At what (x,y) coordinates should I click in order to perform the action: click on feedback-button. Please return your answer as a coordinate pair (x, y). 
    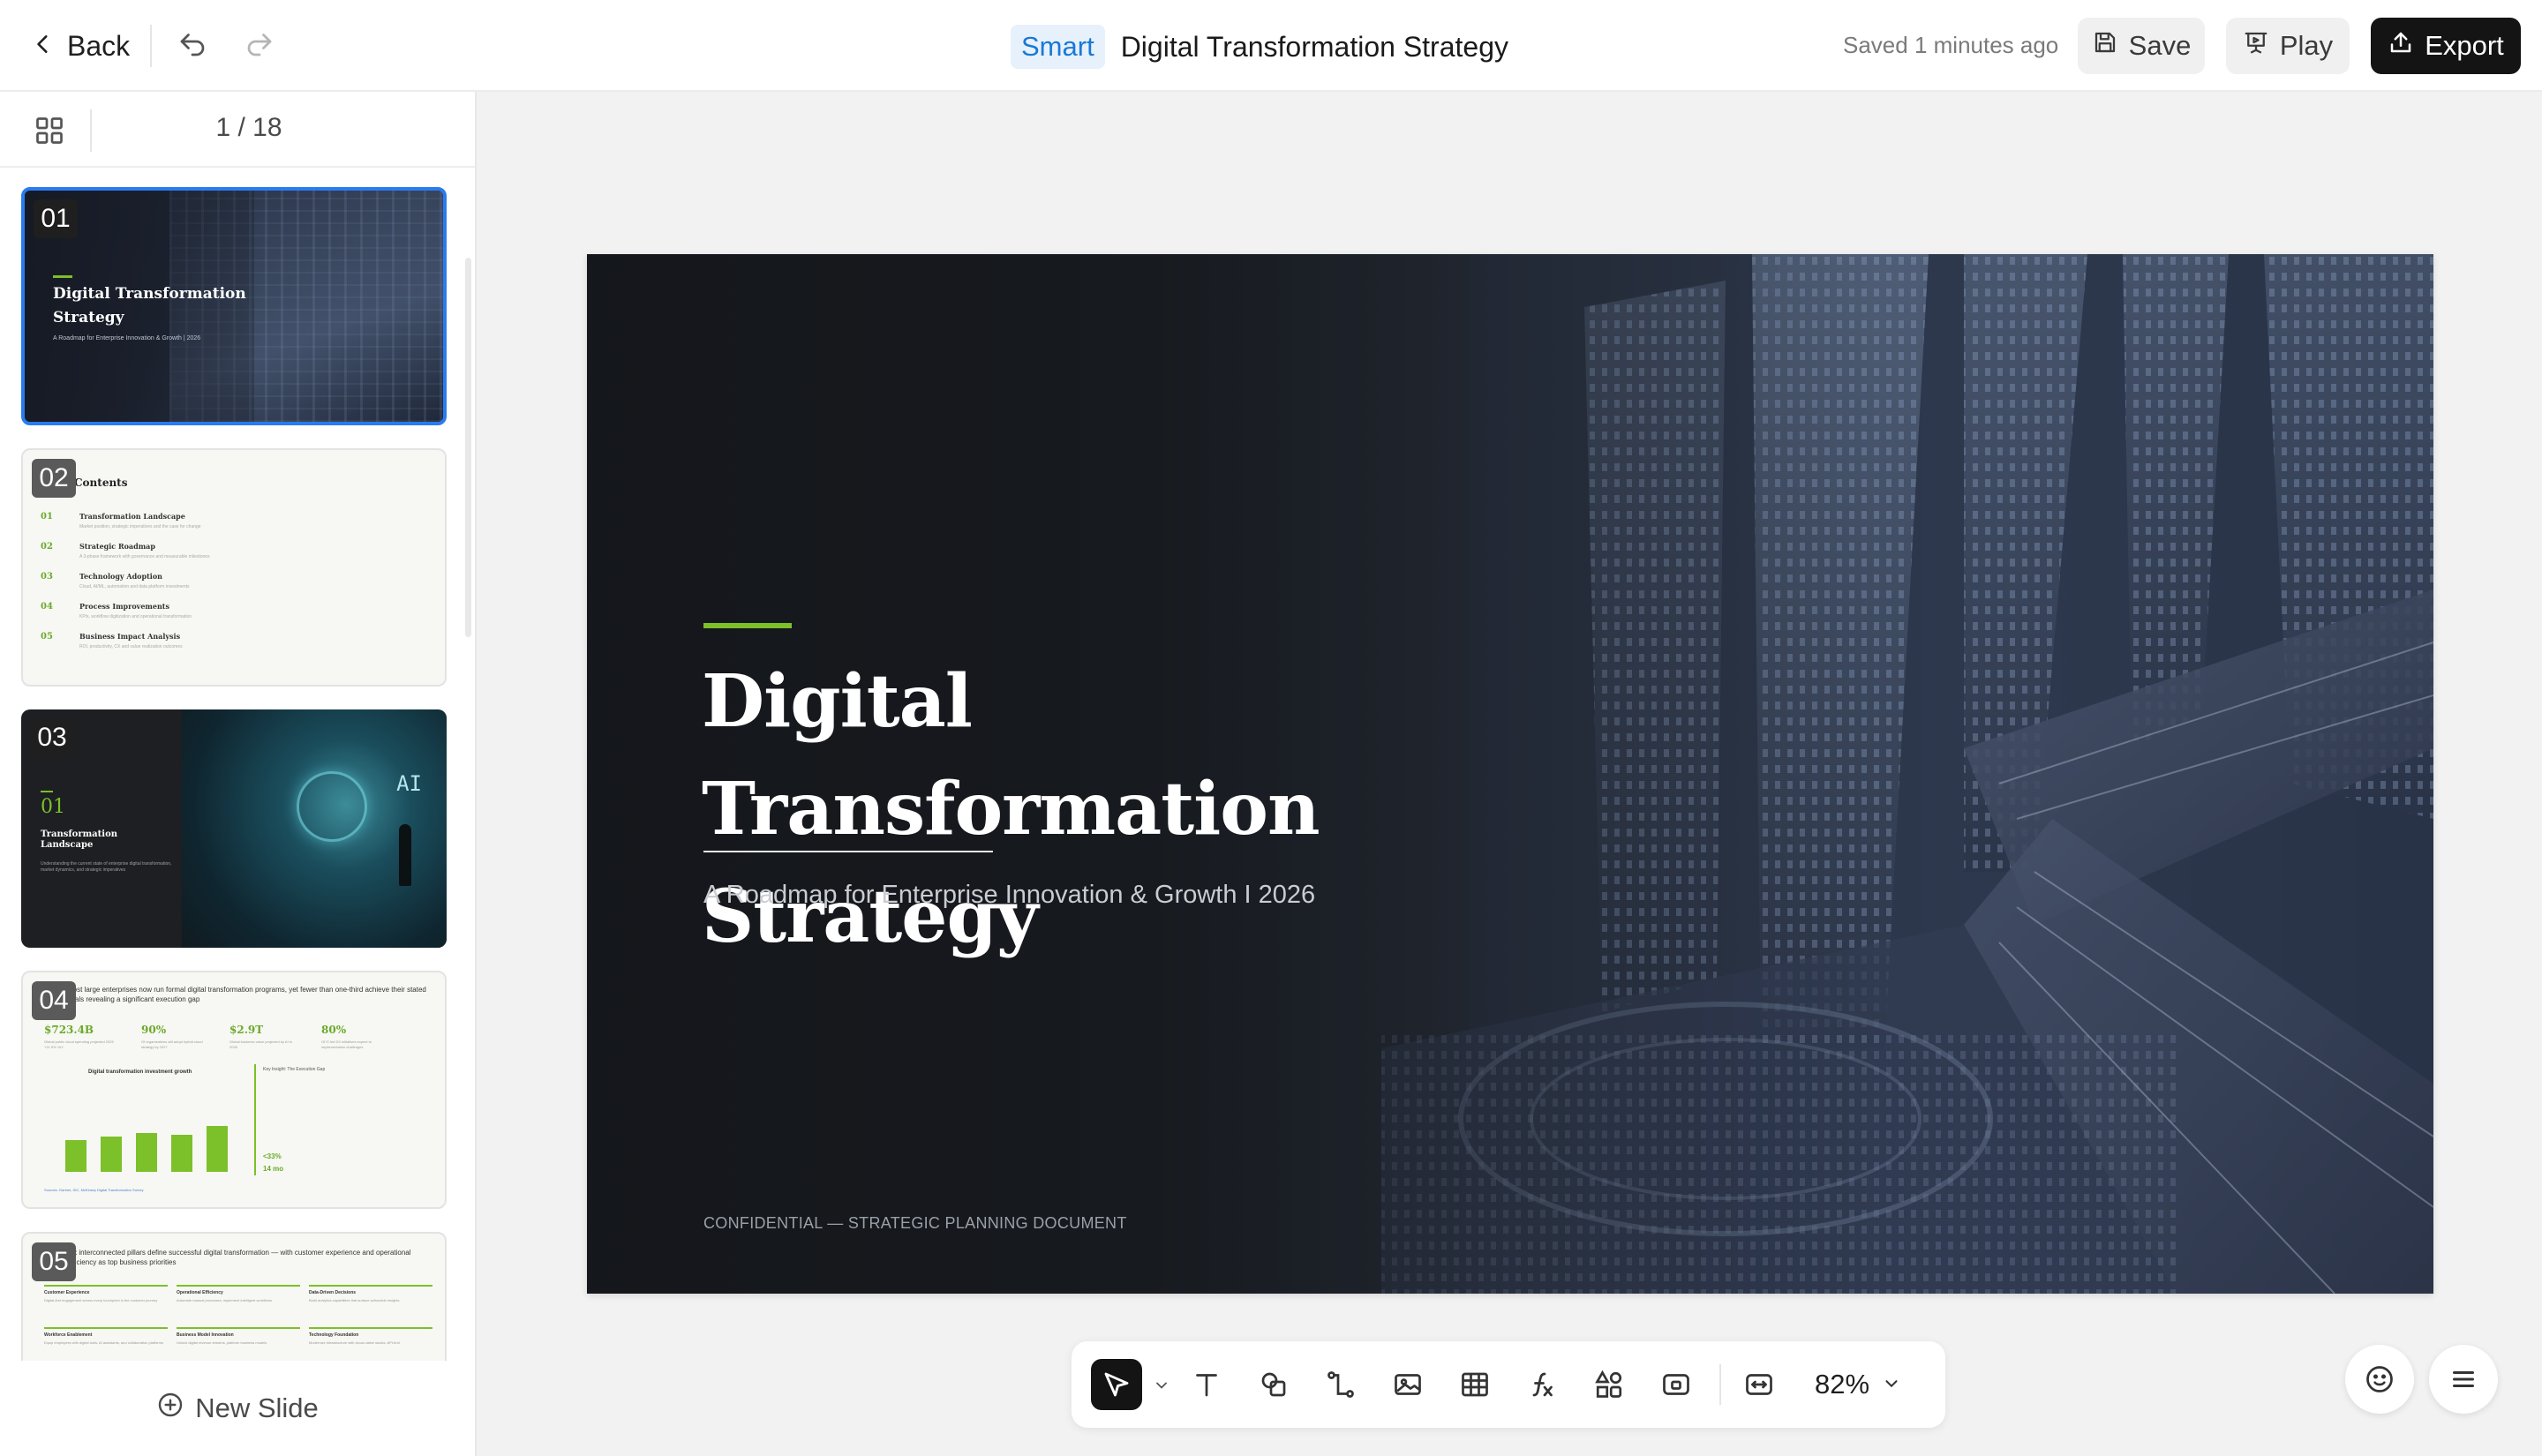
    Looking at the image, I should click on (2379, 1379).